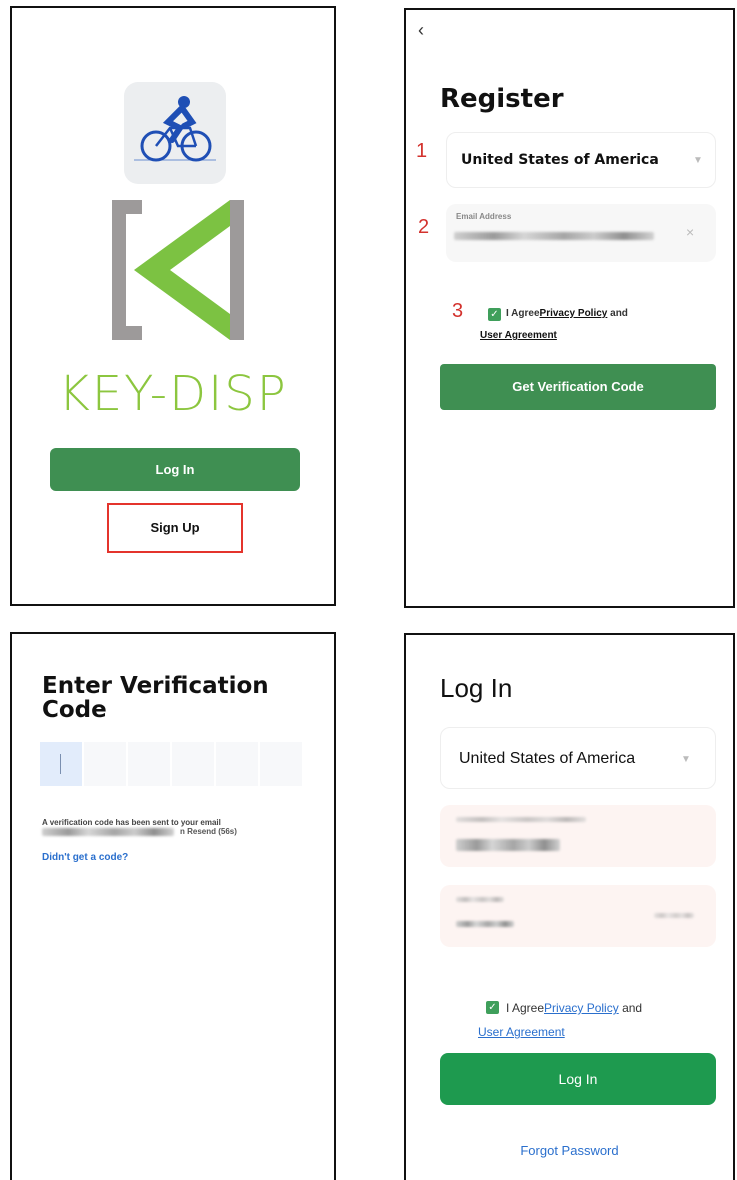 The width and height of the screenshot is (737, 1180). Describe the element at coordinates (476, 688) in the screenshot. I see `page-title: Log In` at that location.